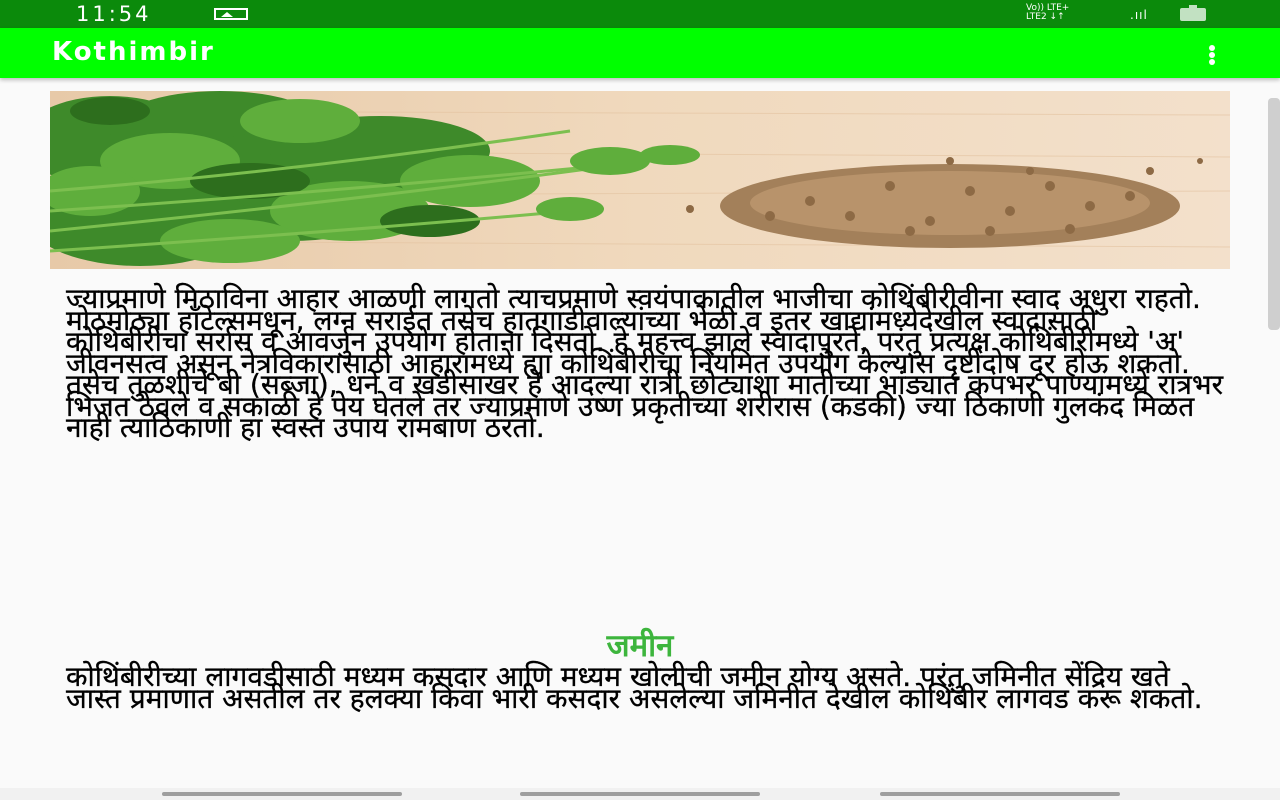 The image size is (1280, 800). I want to click on status-bar: 11:54 Vo)) LTE+ LTE2 ↓↑ .ııl, so click(640, 14).